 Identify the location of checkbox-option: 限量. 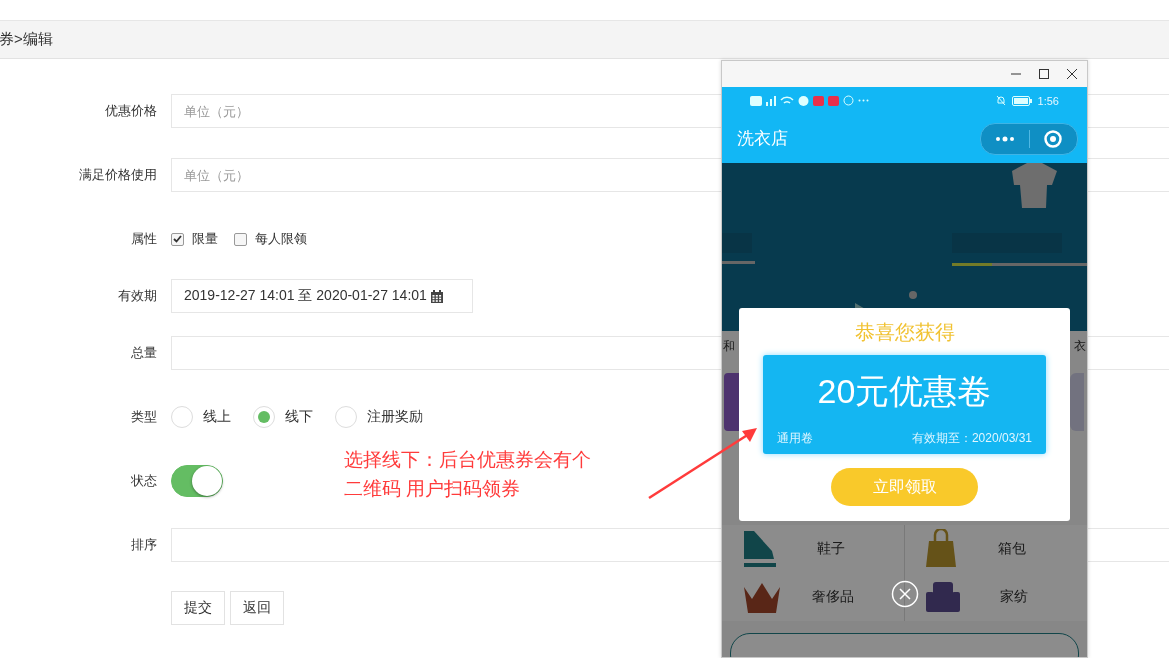
(194, 239).